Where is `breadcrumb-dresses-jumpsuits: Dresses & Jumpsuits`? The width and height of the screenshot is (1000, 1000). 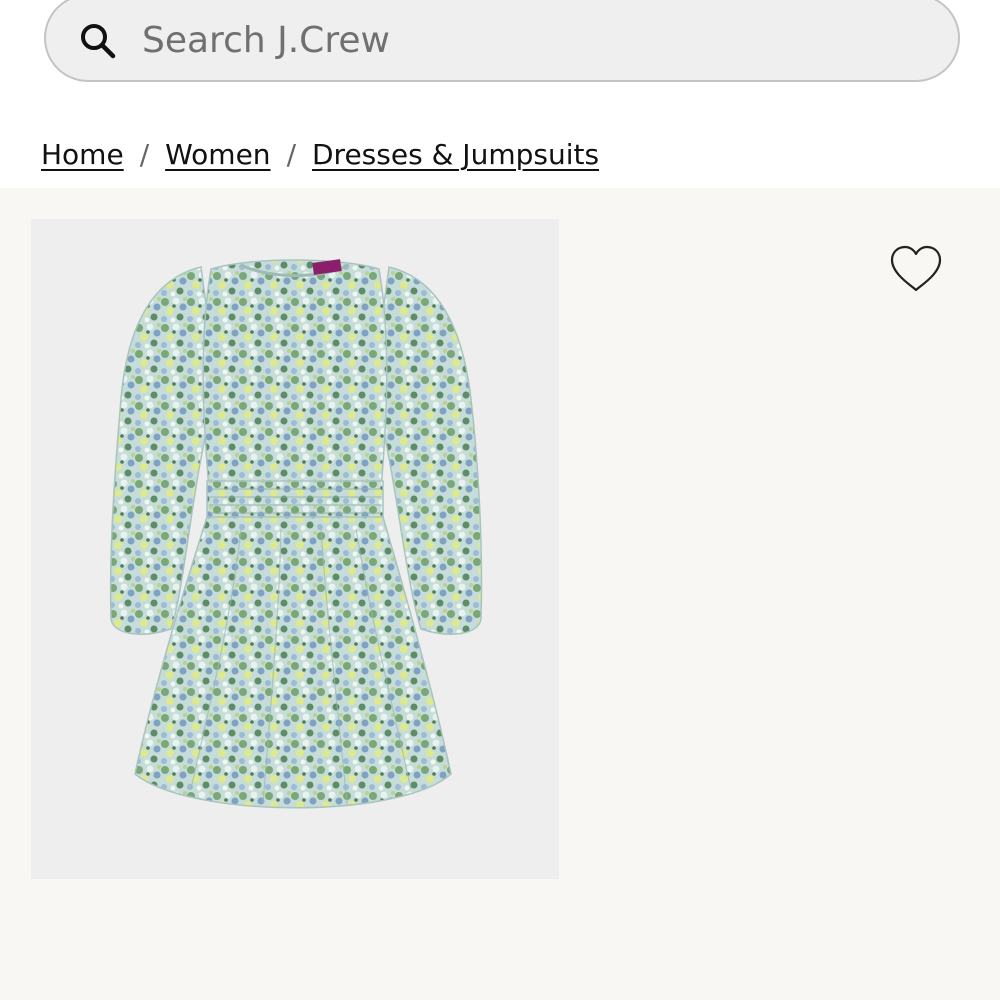
breadcrumb-dresses-jumpsuits: Dresses & Jumpsuits is located at coordinates (455, 154).